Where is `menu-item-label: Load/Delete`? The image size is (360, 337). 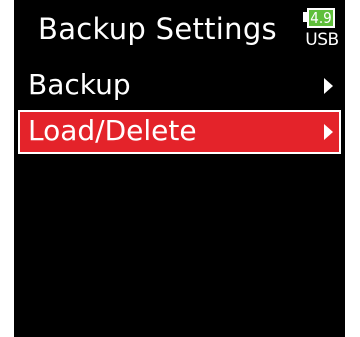
menu-item-label: Load/Delete is located at coordinates (112, 130).